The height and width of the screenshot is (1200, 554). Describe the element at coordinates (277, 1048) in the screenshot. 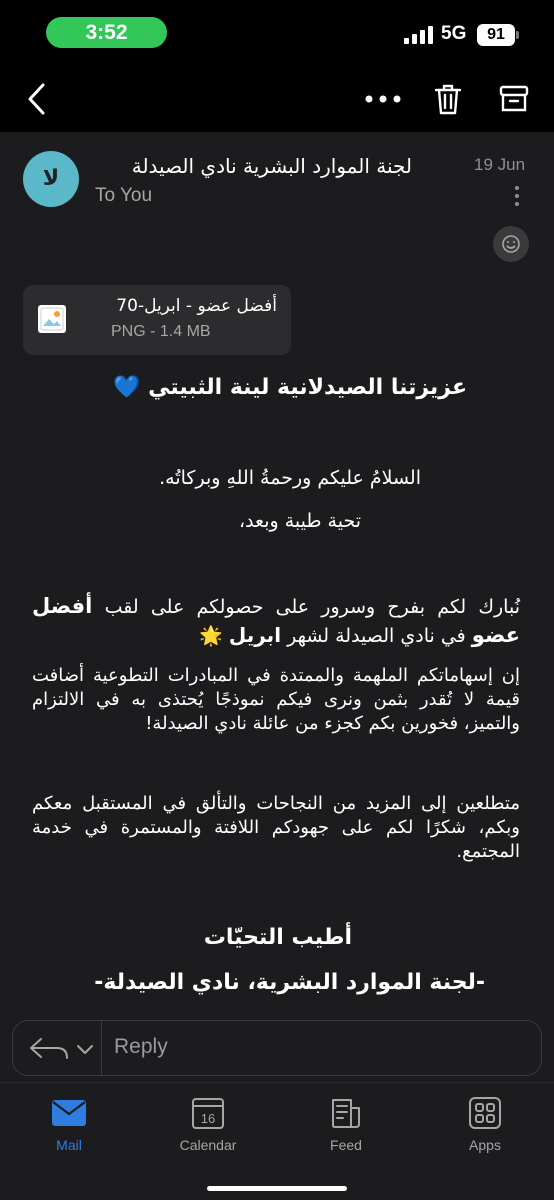

I see `reply-bar: Reply` at that location.